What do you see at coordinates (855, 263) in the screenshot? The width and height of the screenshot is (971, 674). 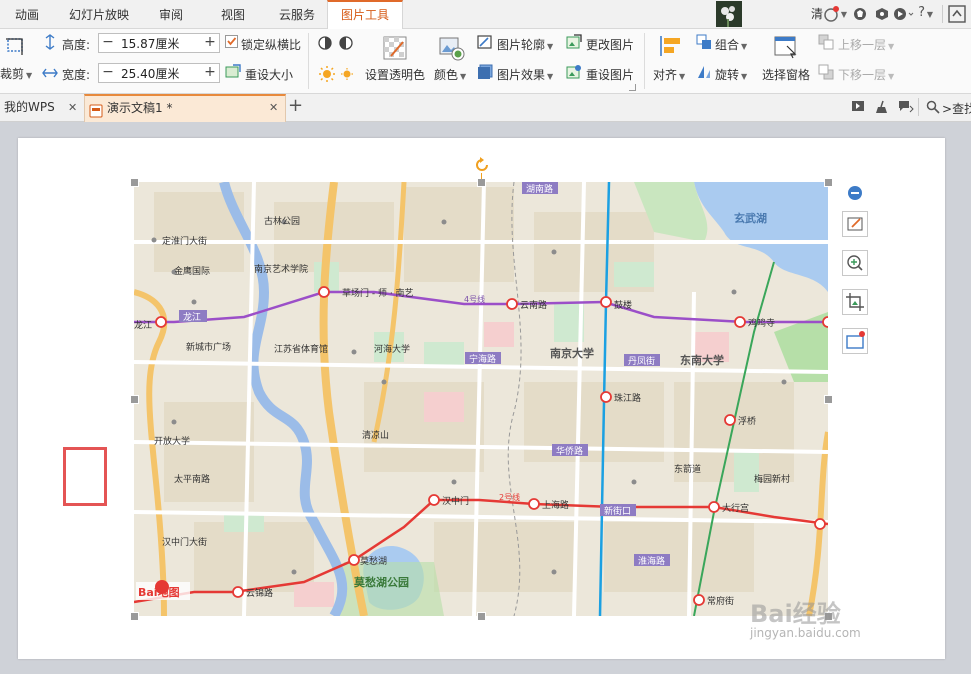 I see `zoom-picture-button` at bounding box center [855, 263].